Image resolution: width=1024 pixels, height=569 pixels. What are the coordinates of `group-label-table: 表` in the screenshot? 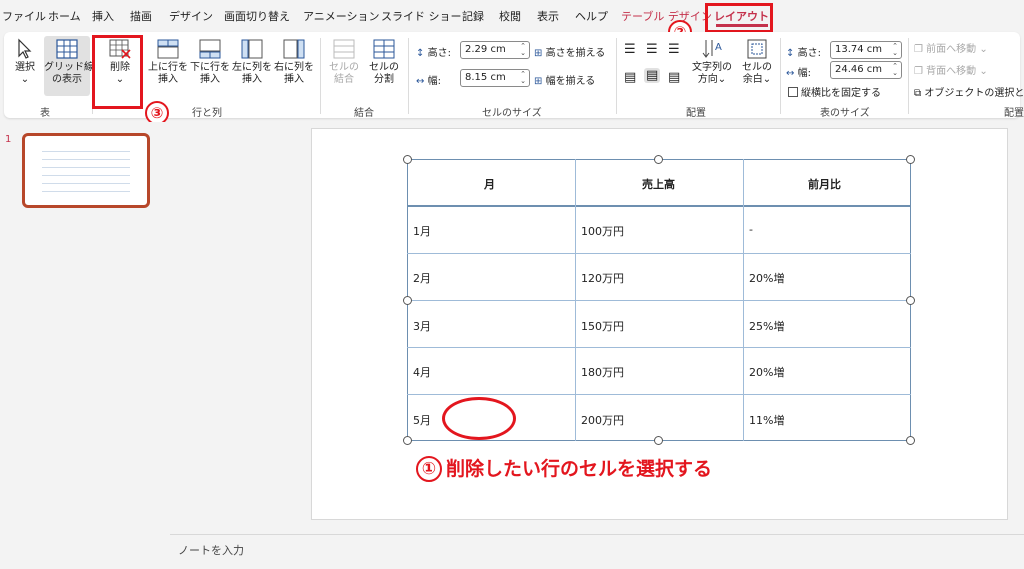 It's located at (45, 113).